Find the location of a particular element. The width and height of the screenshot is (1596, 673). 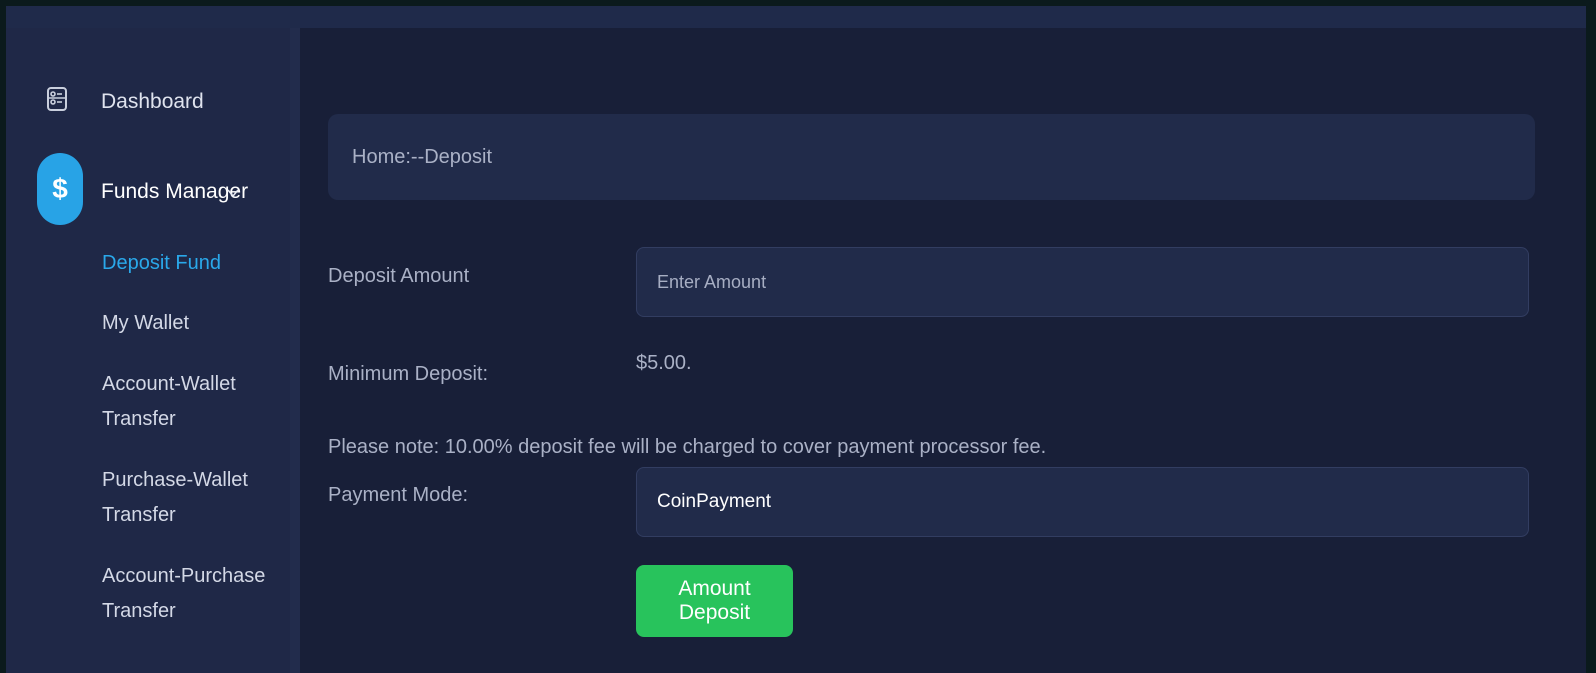

payment-mode-value: CoinPayment is located at coordinates (714, 501).